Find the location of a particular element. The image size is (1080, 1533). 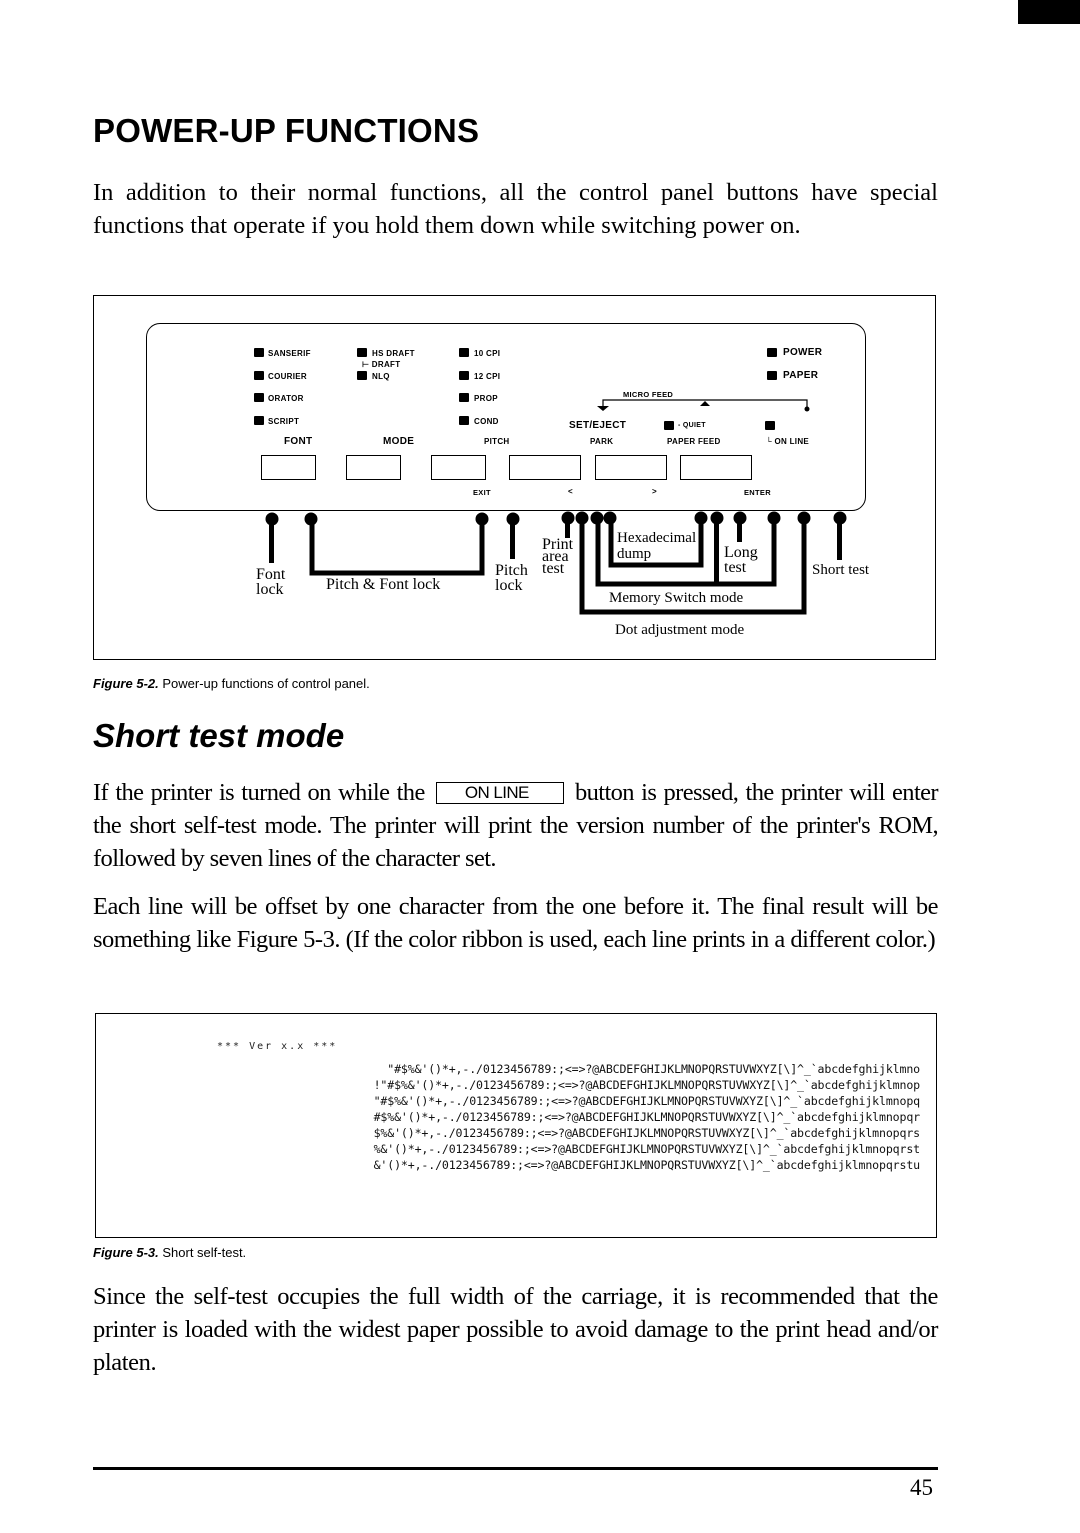

subsection-heading: Short test mode is located at coordinates (219, 735).